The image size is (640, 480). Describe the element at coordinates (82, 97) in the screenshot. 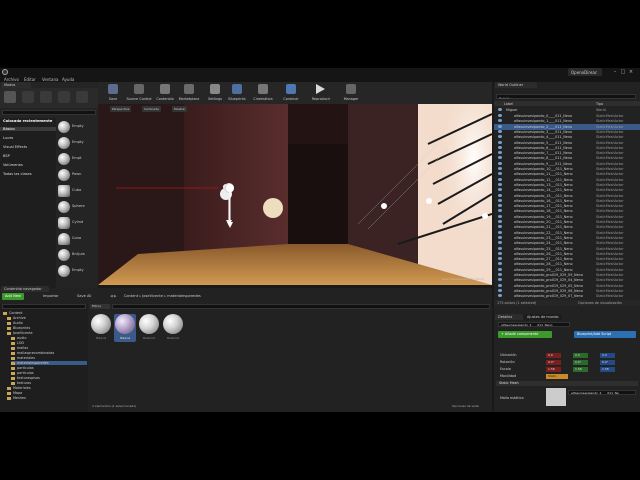

I see `geometry-mode-icon` at that location.